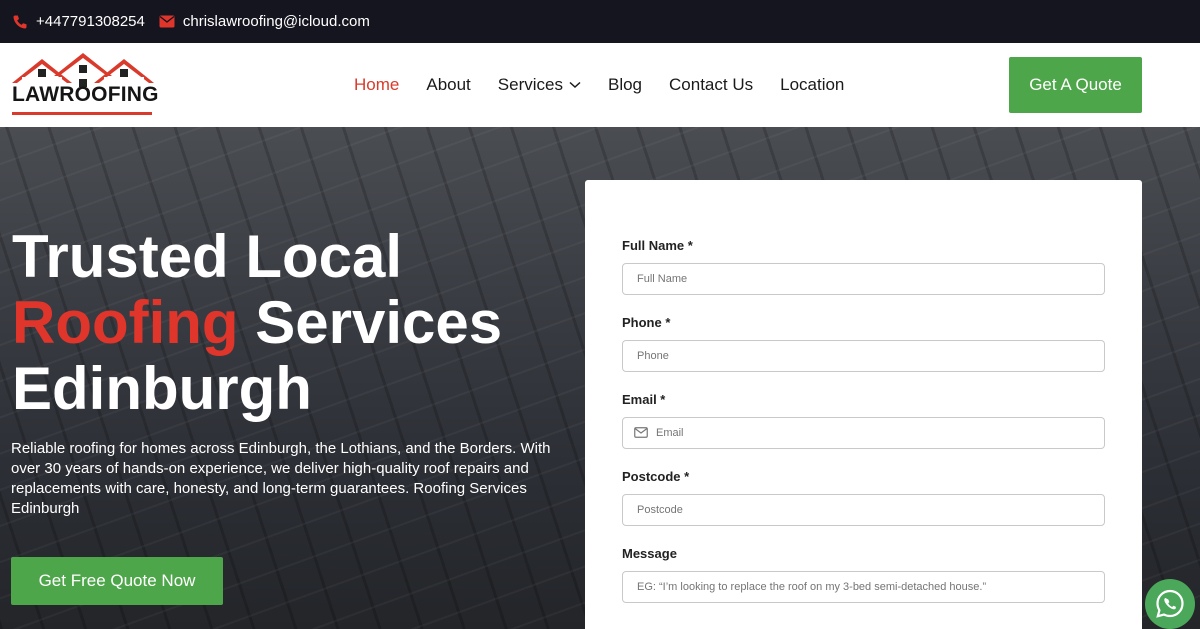 Image resolution: width=1200 pixels, height=629 pixels. What do you see at coordinates (276, 21) in the screenshot?
I see `email-address: chrislawroofing@icloud.com` at bounding box center [276, 21].